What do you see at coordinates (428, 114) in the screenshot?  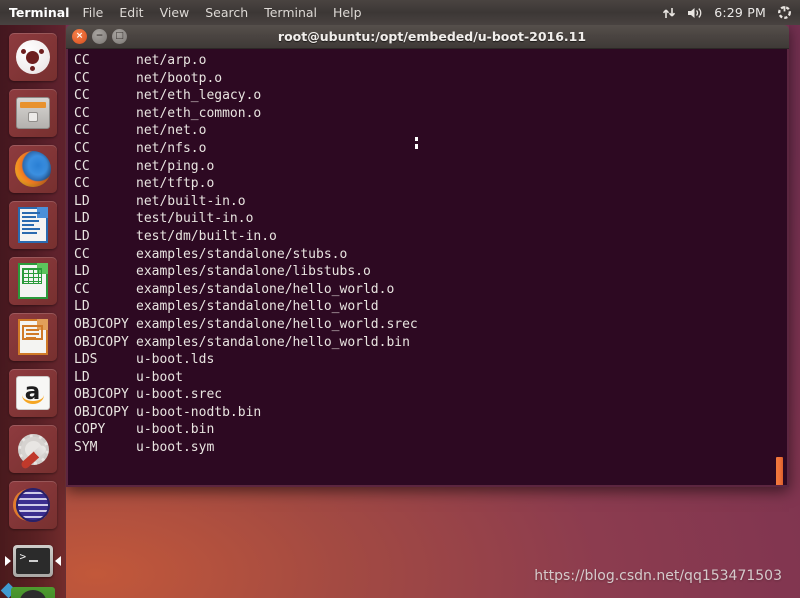 I see `terminal-line: CC net/eth_common.o` at bounding box center [428, 114].